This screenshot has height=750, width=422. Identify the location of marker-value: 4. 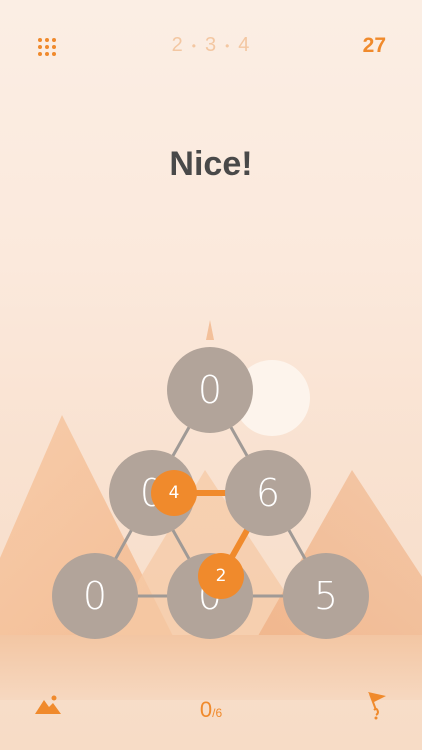
(174, 493).